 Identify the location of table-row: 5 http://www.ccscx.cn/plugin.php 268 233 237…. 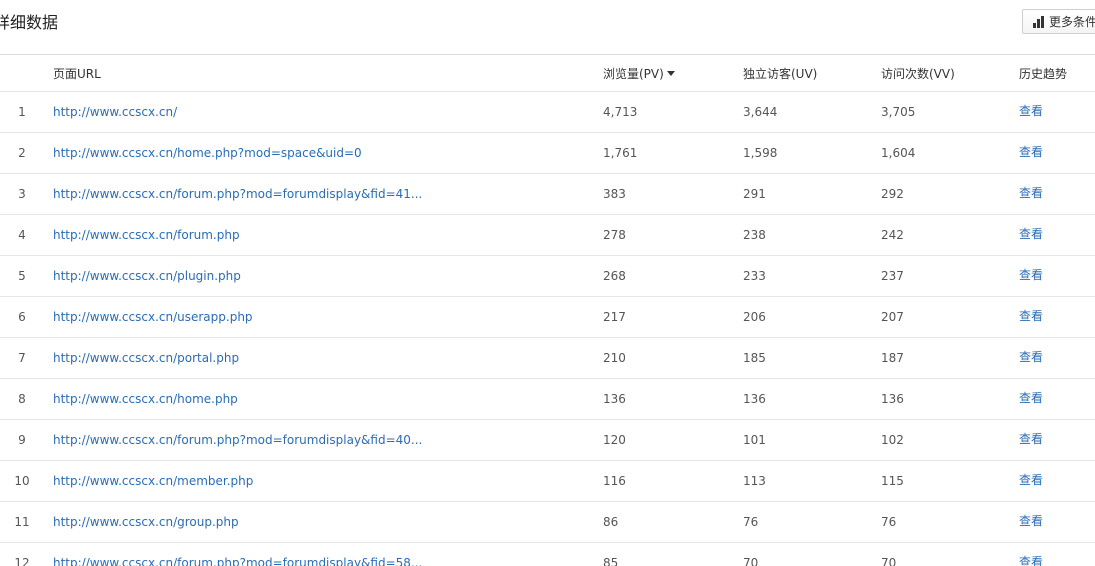
(547, 276).